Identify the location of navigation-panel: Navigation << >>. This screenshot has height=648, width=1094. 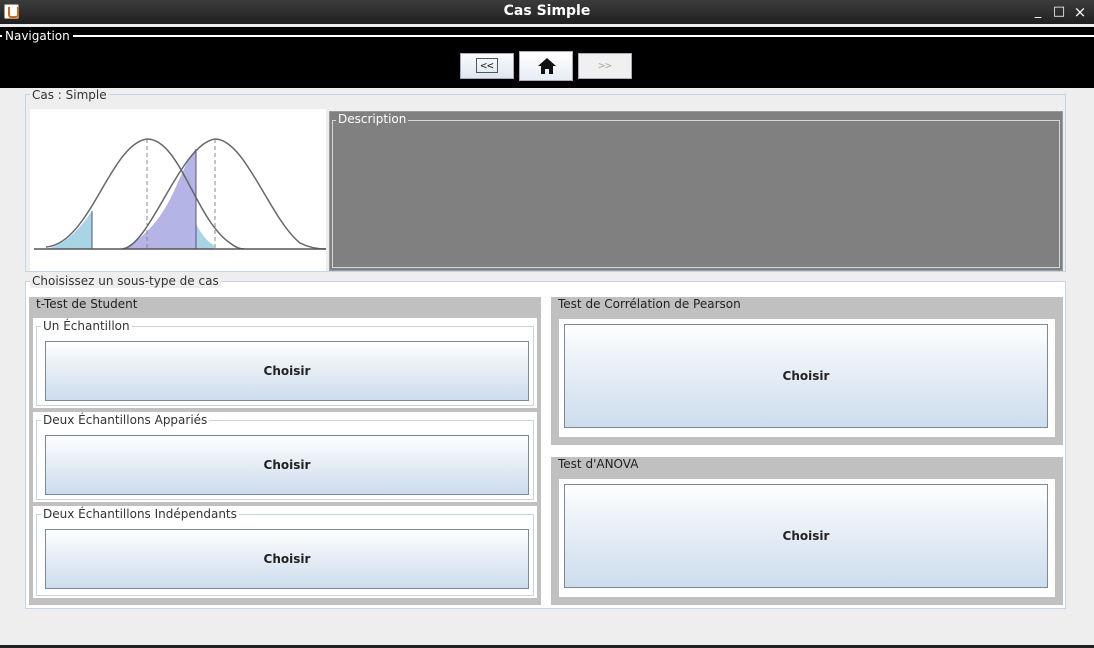
(547, 57).